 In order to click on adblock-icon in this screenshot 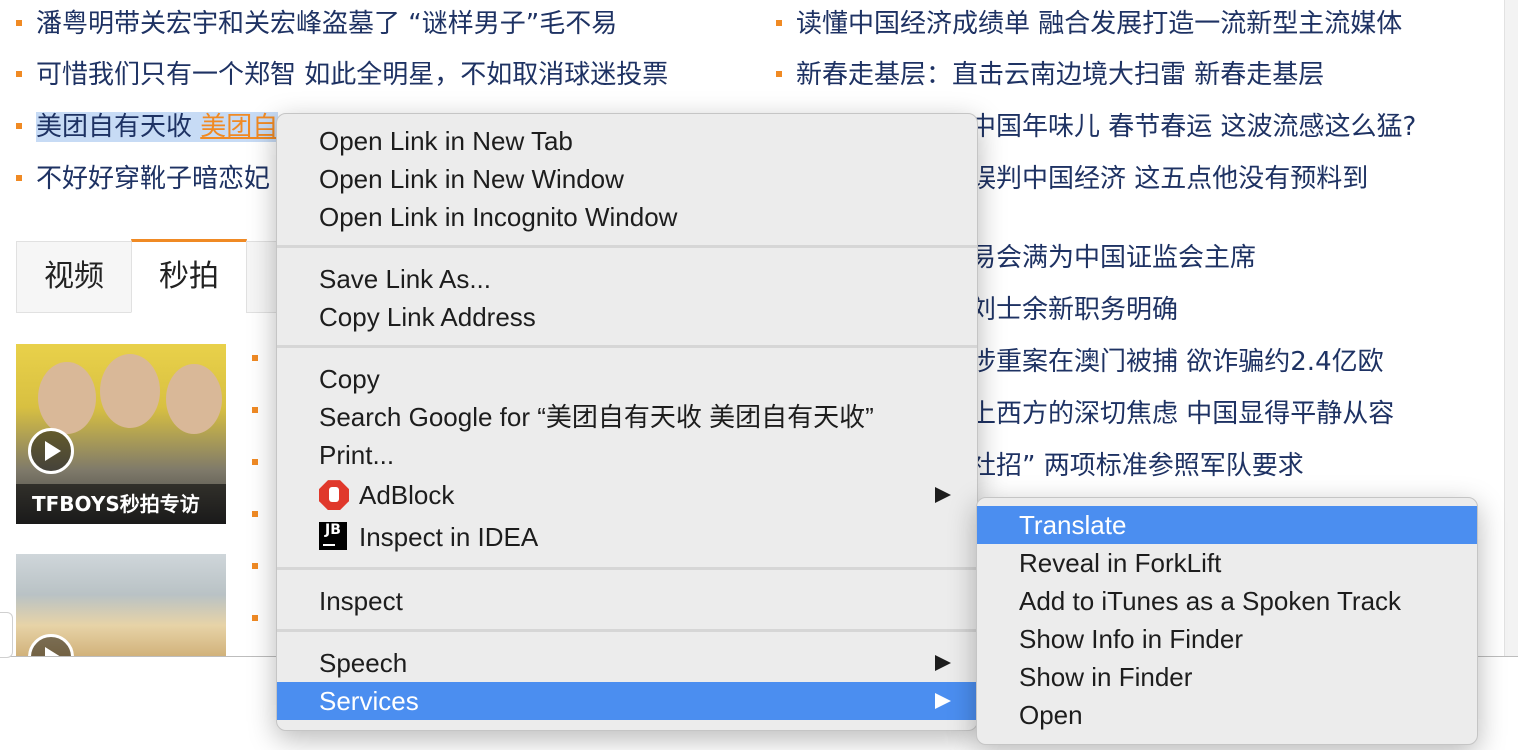, I will do `click(334, 495)`.